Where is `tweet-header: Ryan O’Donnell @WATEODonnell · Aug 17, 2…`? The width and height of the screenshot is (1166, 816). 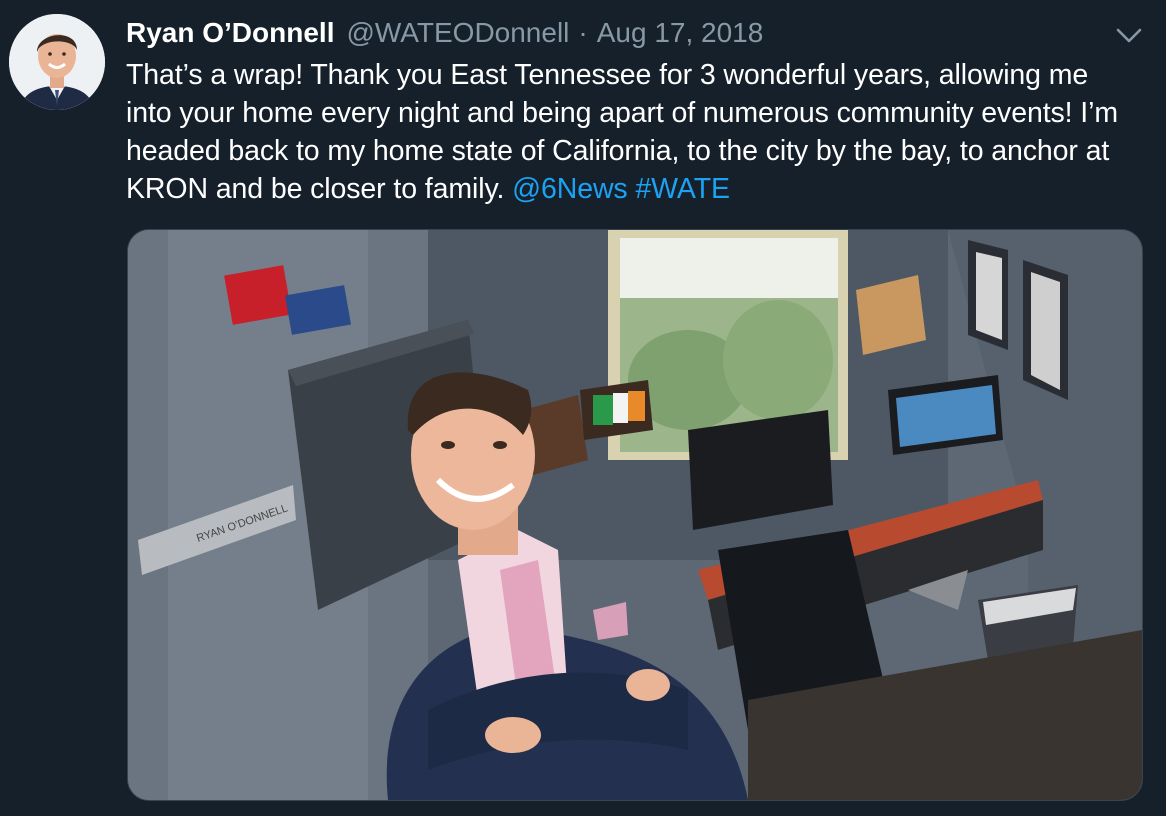 tweet-header: Ryan O’Donnell @WATEODonnell · Aug 17, 2… is located at coordinates (444, 33).